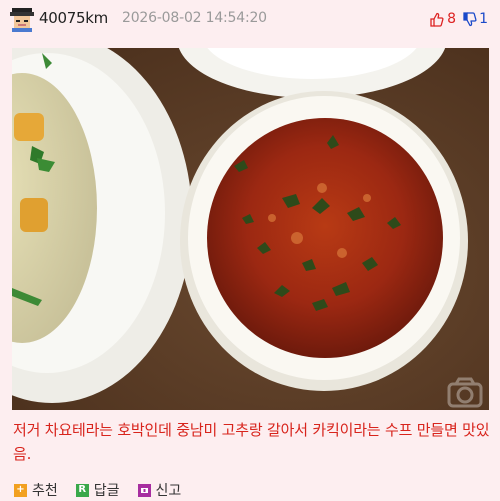  I want to click on report-button: 신고, so click(159, 490).